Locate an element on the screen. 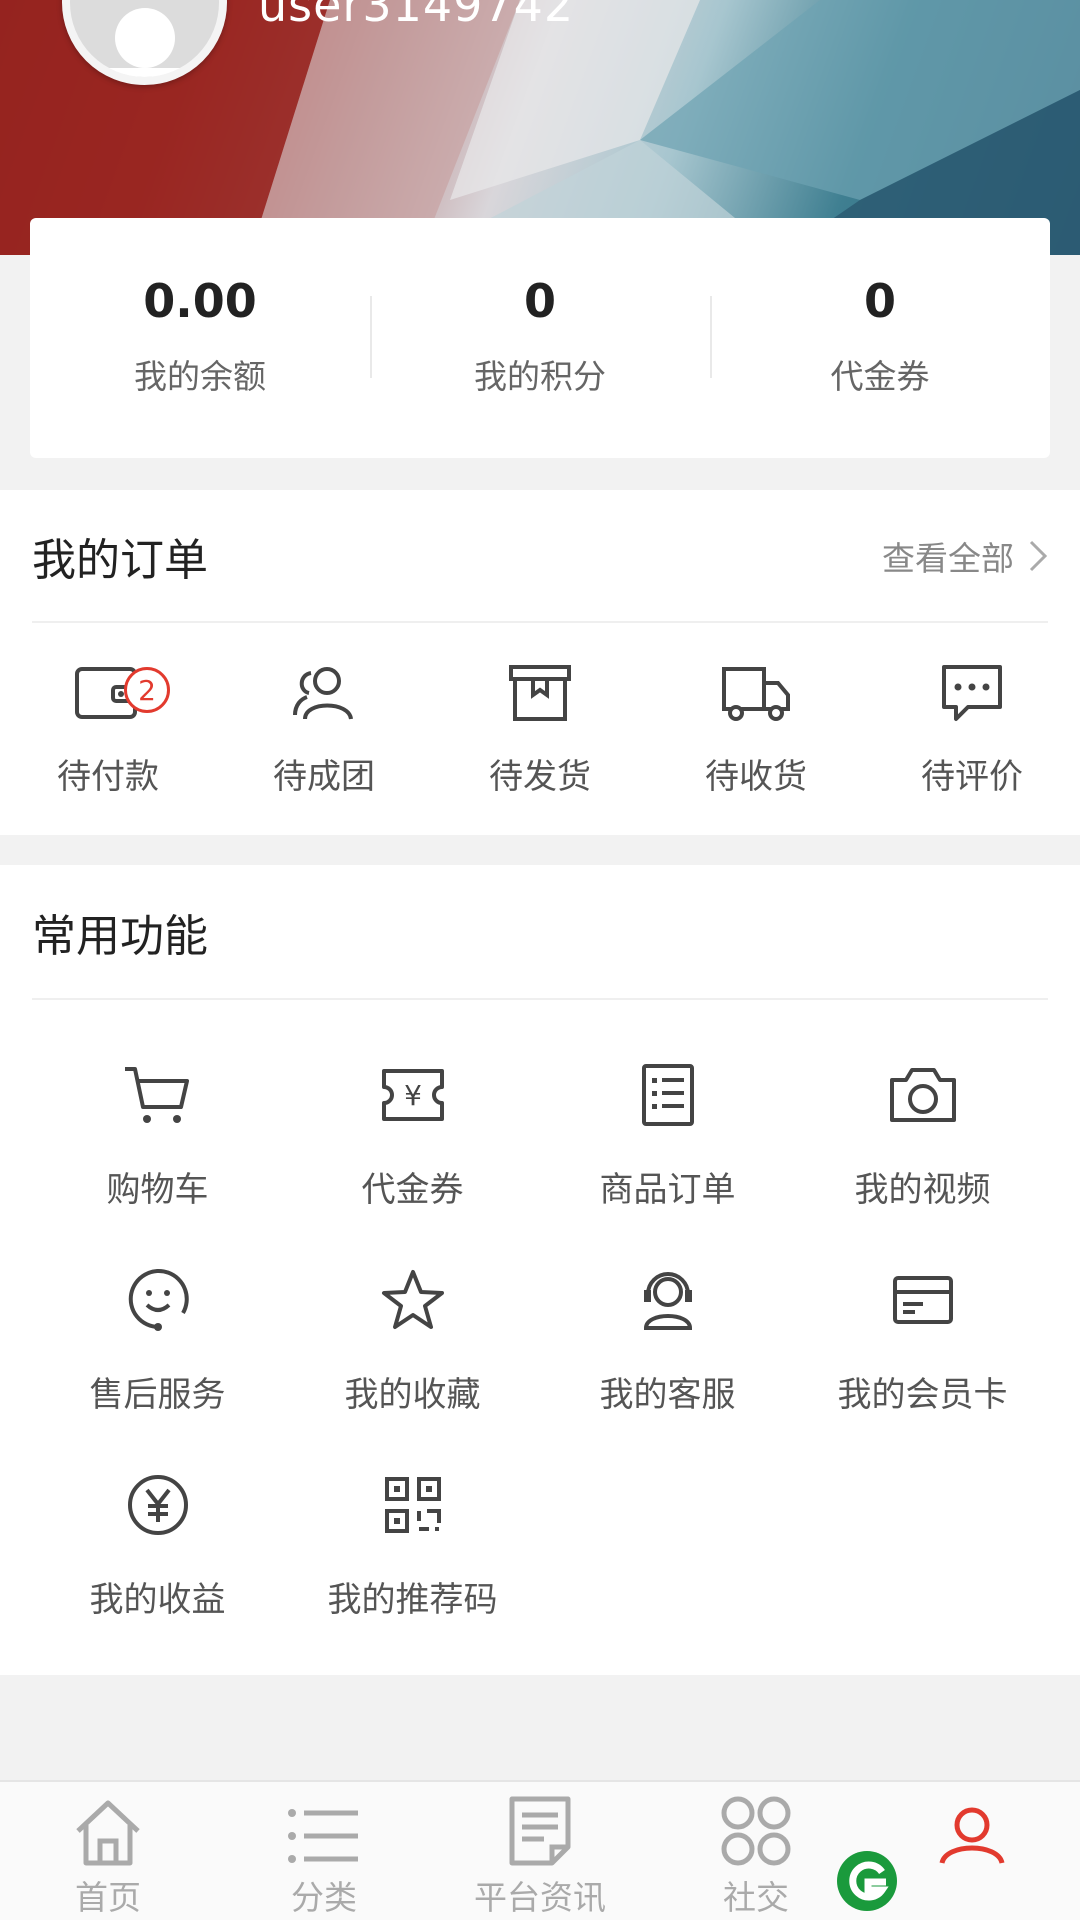 The image size is (1080, 1920). order-list-icon is located at coordinates (667, 1095).